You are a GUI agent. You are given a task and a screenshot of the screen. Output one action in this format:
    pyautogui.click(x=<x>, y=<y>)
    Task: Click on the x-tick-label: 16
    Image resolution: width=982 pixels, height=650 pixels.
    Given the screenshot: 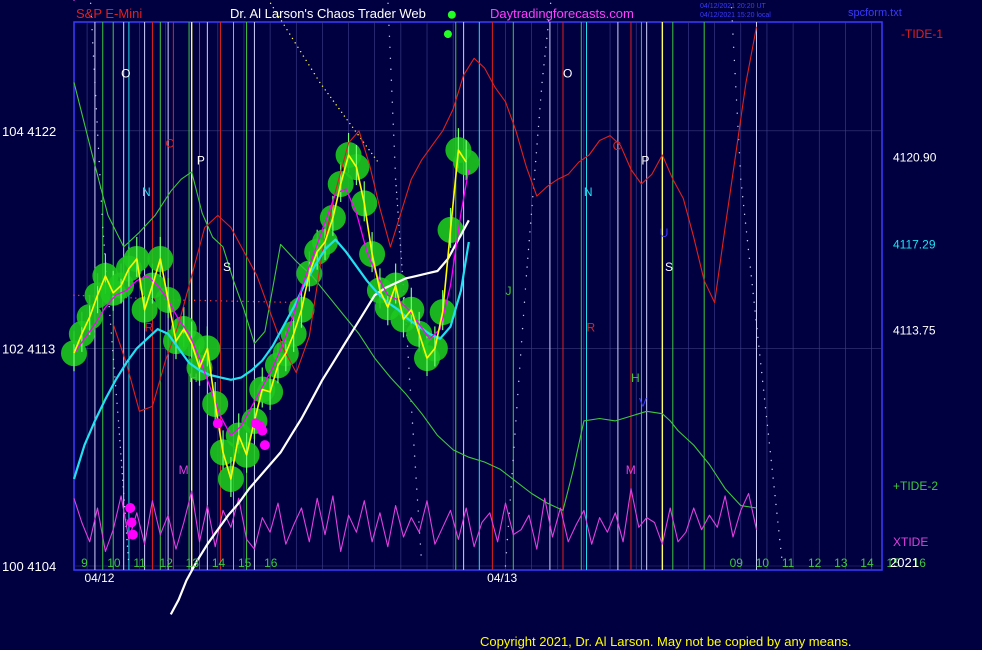 What is the action you would take?
    pyautogui.click(x=271, y=563)
    